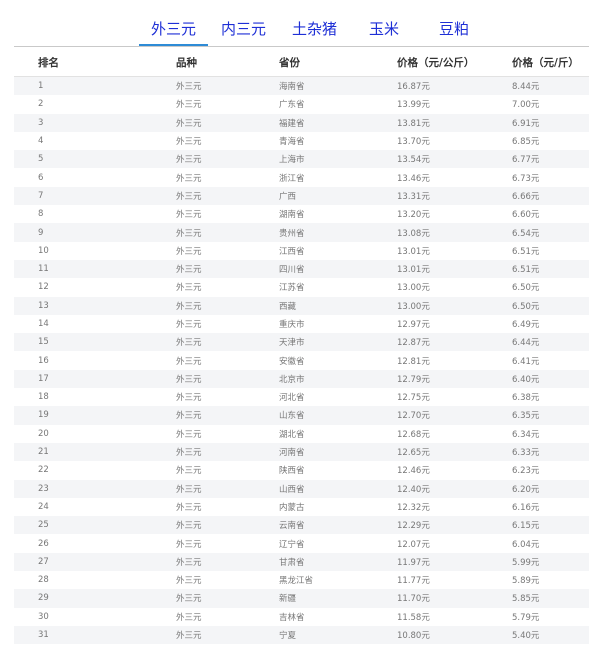 The height and width of the screenshot is (649, 600). What do you see at coordinates (454, 342) in the screenshot?
I see `price-kg-cell: 12.87元` at bounding box center [454, 342].